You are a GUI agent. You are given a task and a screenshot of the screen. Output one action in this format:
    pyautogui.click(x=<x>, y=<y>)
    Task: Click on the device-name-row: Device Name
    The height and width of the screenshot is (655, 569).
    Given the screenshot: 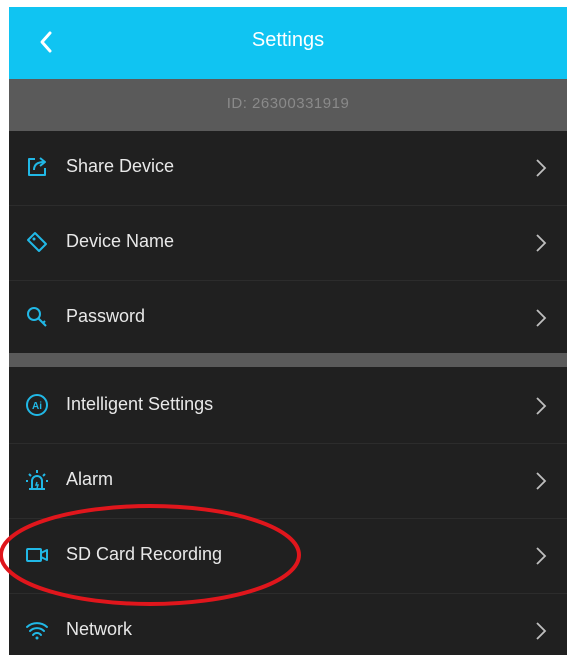 What is the action you would take?
    pyautogui.click(x=288, y=242)
    